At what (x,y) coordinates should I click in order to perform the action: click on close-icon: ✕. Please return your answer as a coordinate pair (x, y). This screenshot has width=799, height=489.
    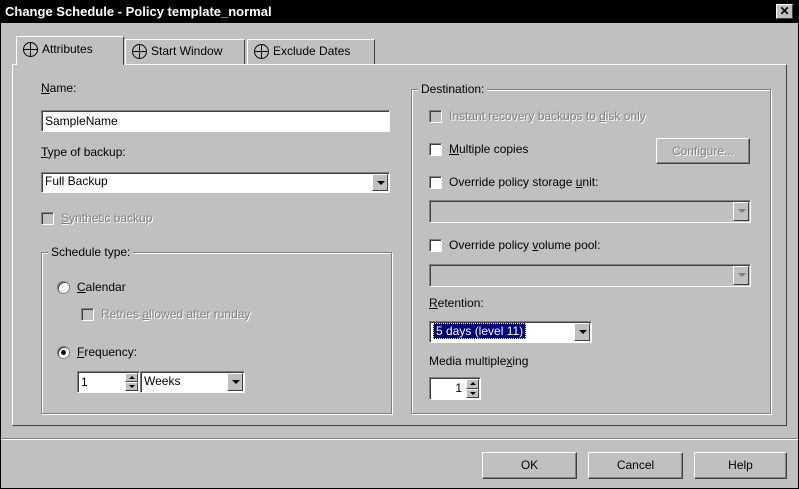
    Looking at the image, I should click on (784, 11).